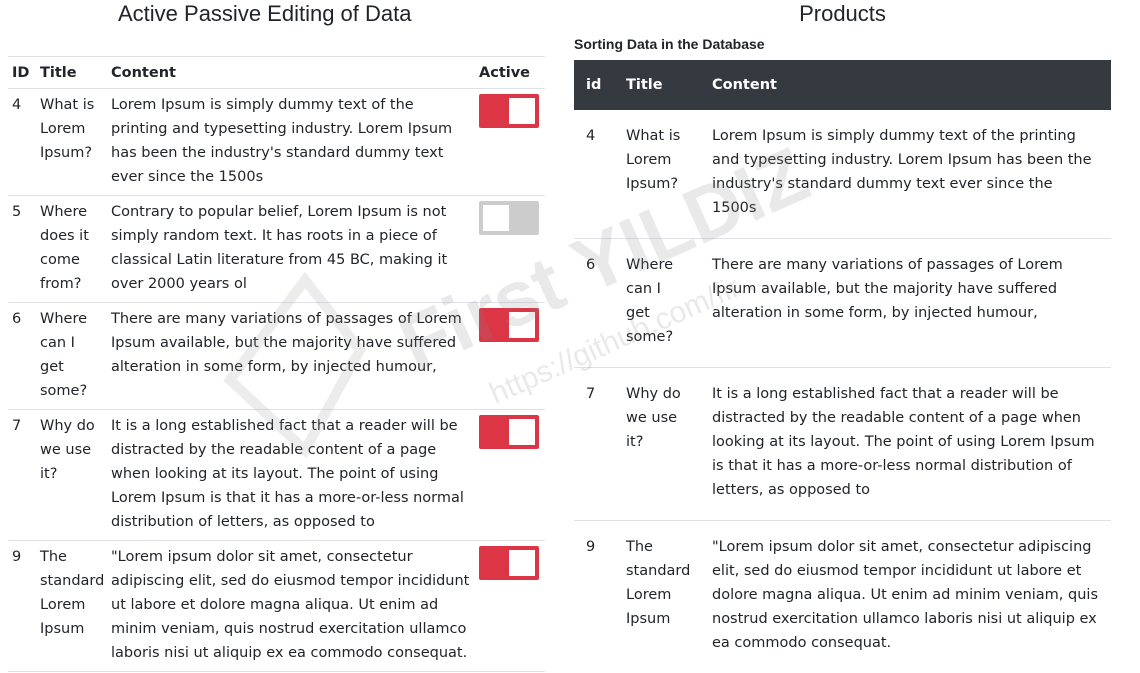 This screenshot has width=1140, height=673. Describe the element at coordinates (71, 249) in the screenshot. I see `cell-title: Where does it come from?` at that location.